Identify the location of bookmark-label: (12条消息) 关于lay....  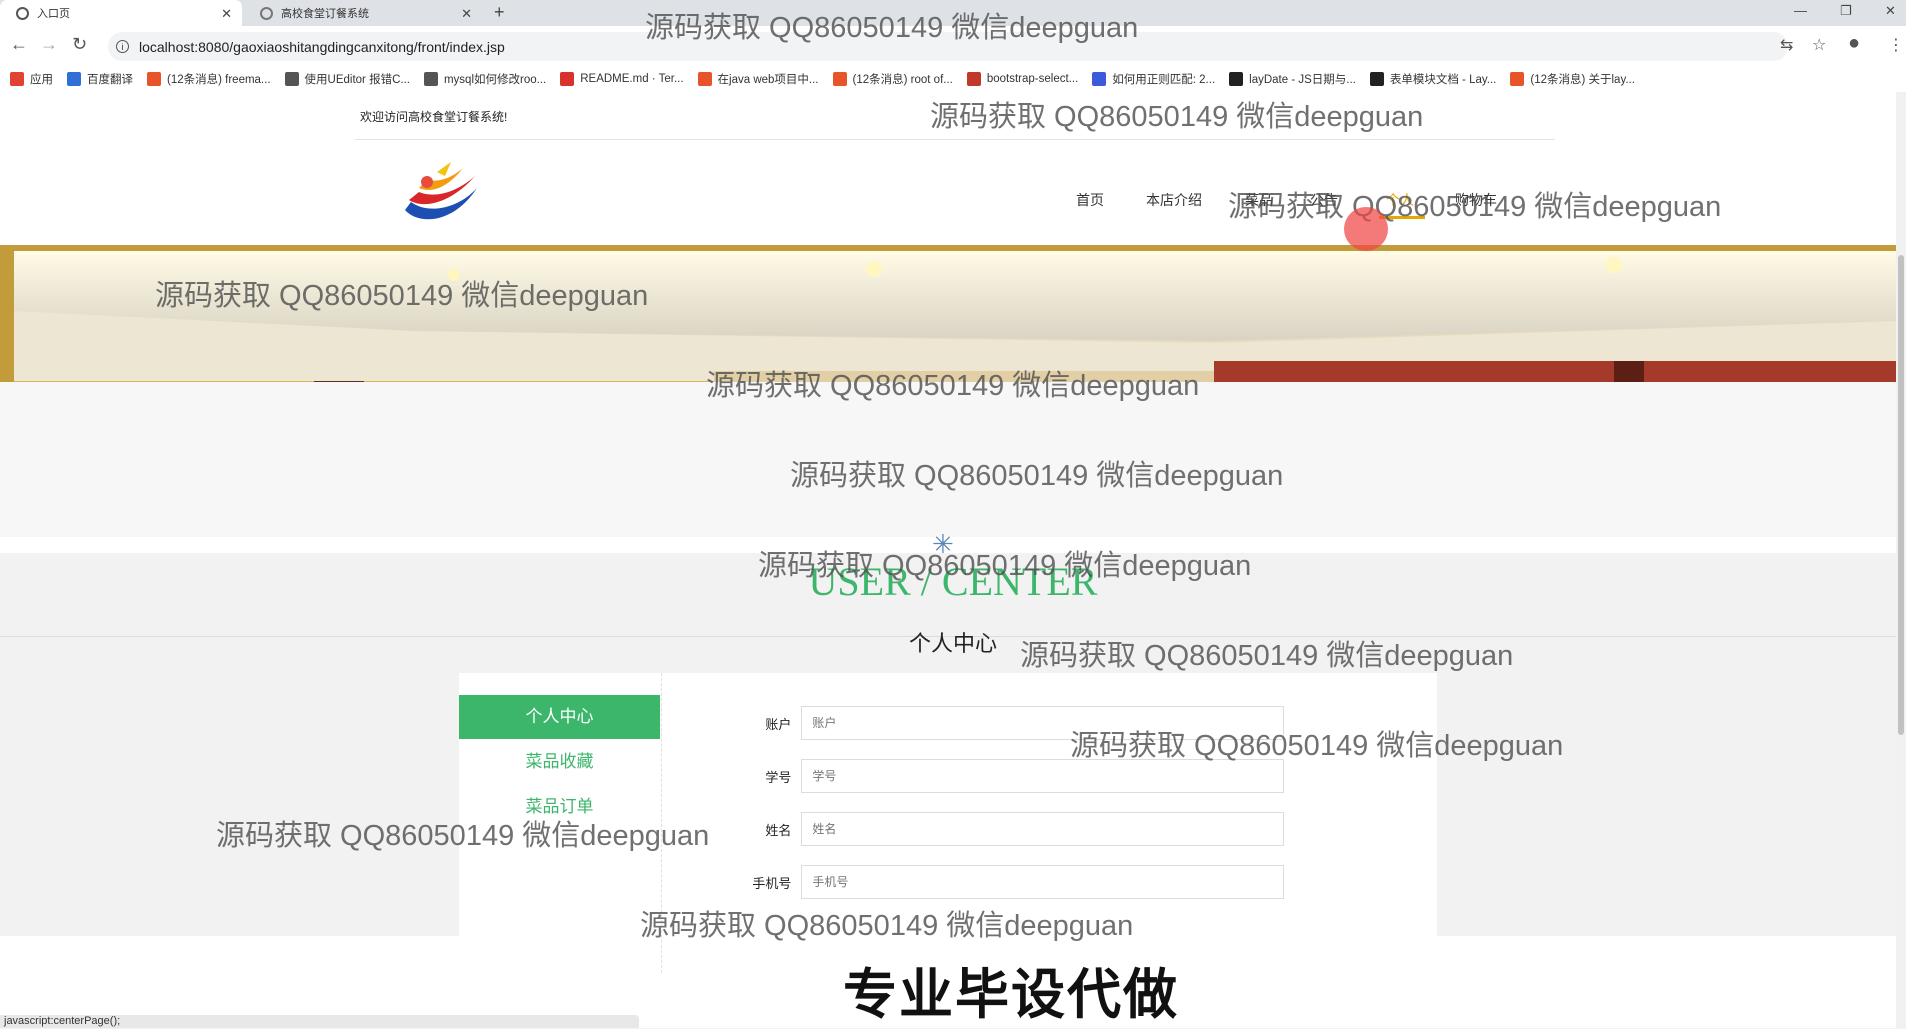
(1582, 80).